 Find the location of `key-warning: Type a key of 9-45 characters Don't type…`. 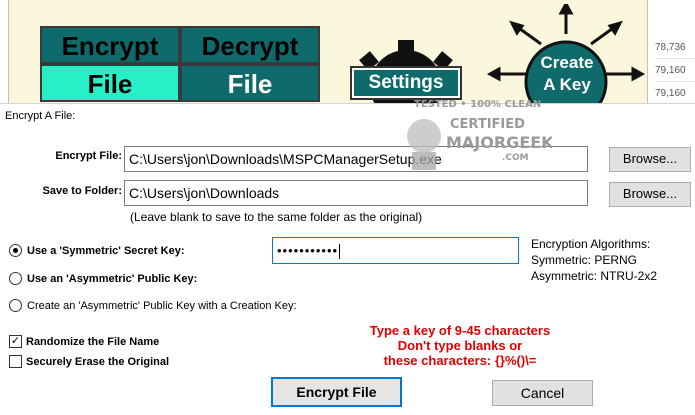

key-warning: Type a key of 9-45 characters Don't type… is located at coordinates (460, 345).